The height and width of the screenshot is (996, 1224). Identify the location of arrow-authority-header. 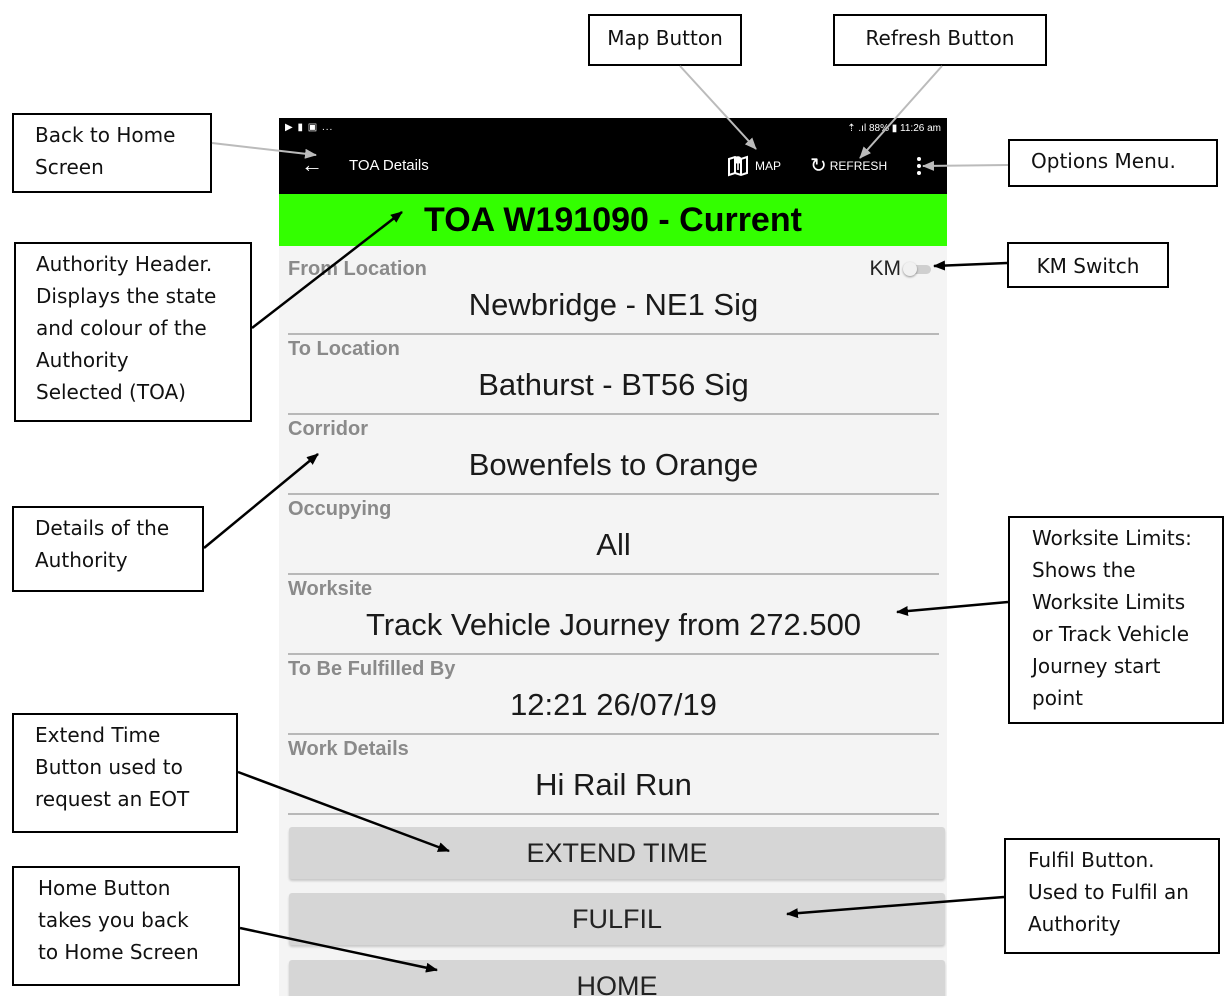
(327, 270).